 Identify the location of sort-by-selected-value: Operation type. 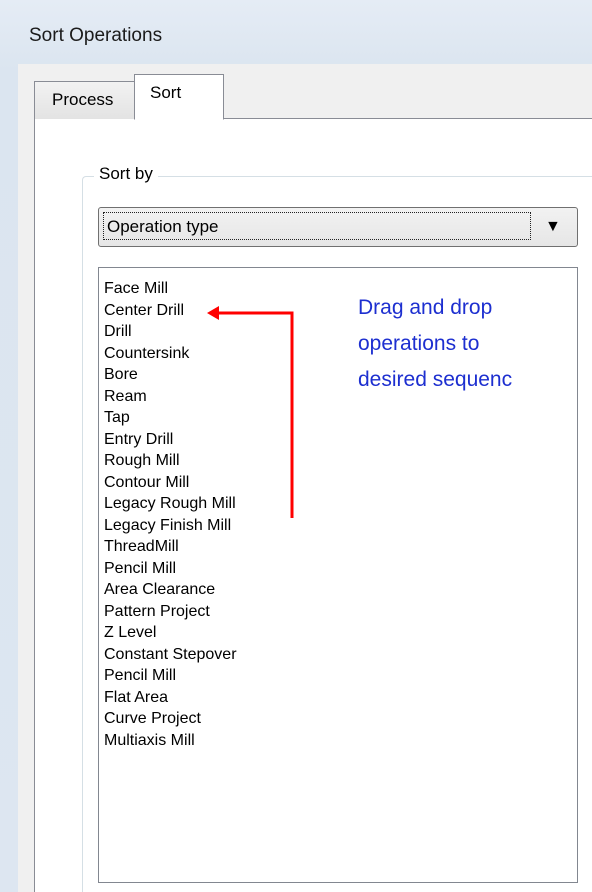
(317, 226).